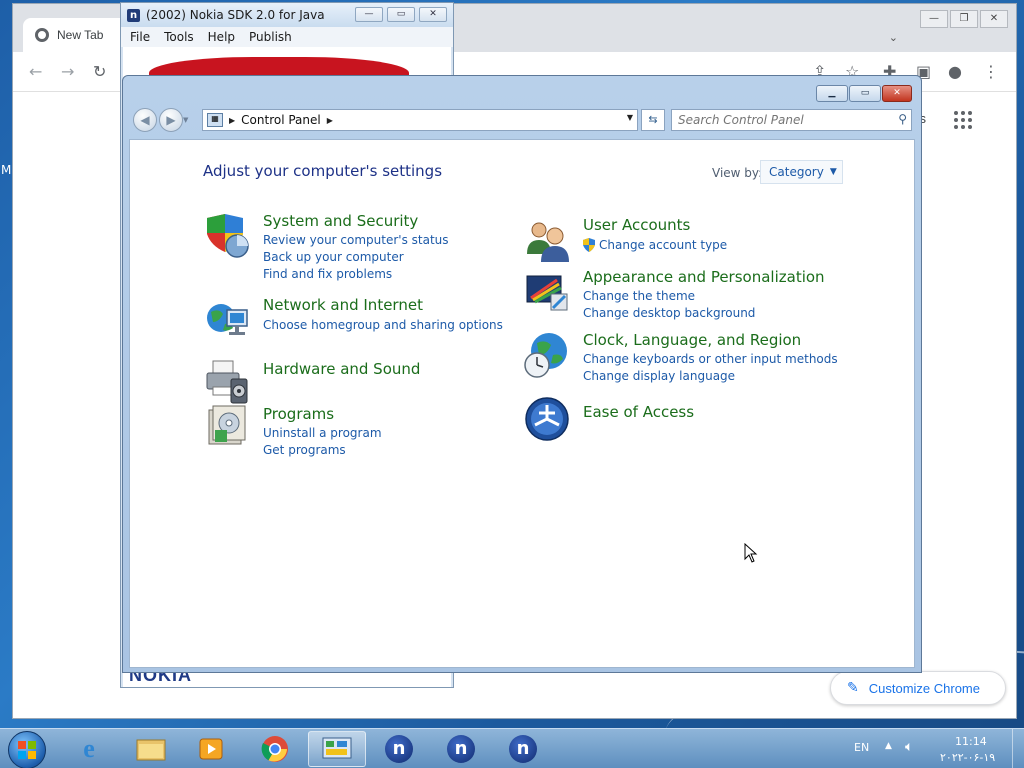 The width and height of the screenshot is (1024, 768). What do you see at coordinates (897, 93) in the screenshot?
I see `cp-close-button: ✕` at bounding box center [897, 93].